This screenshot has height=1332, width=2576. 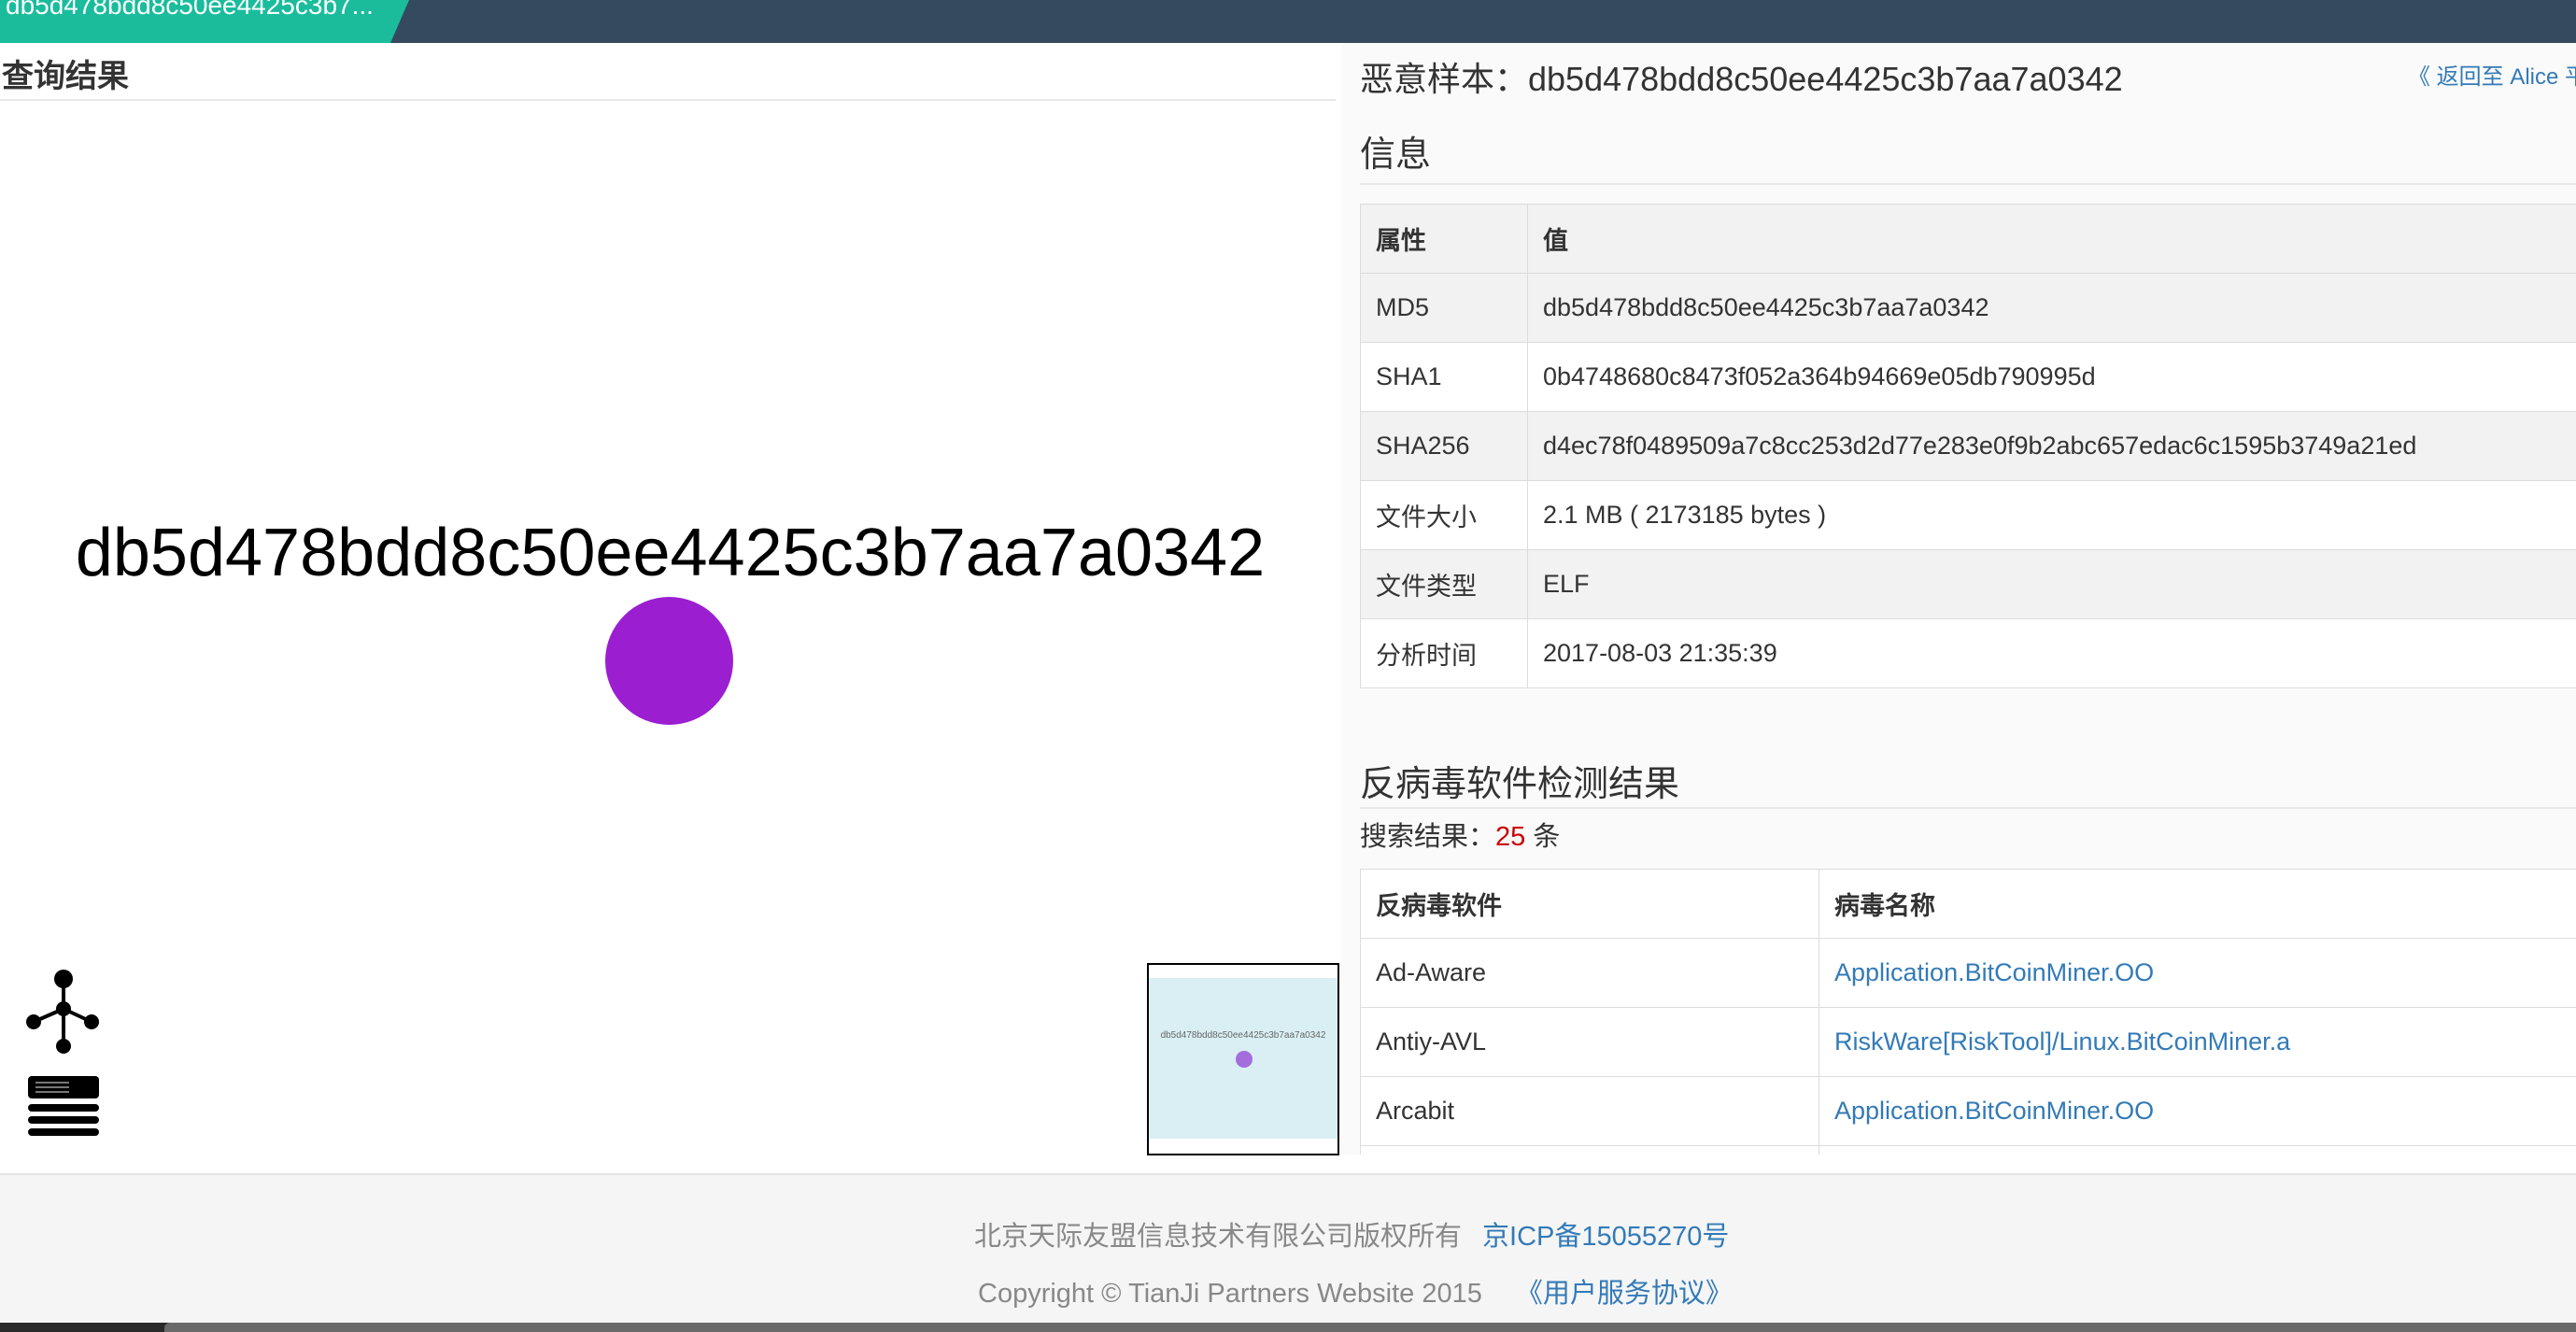 I want to click on search-result-prefix: 搜索结果：, so click(x=1428, y=837).